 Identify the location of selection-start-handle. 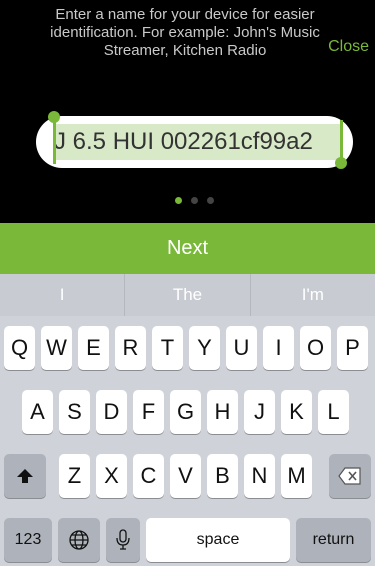
(54, 142).